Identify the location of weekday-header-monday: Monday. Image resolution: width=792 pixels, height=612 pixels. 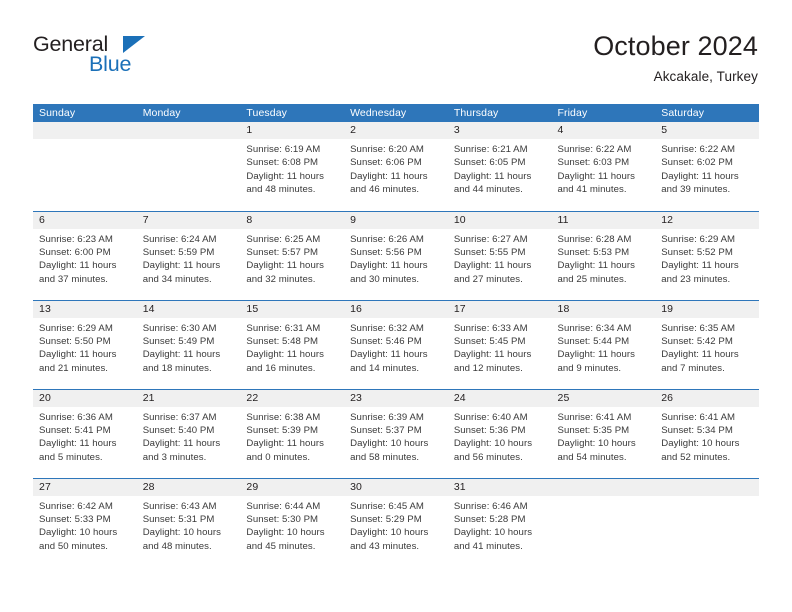
(188, 113).